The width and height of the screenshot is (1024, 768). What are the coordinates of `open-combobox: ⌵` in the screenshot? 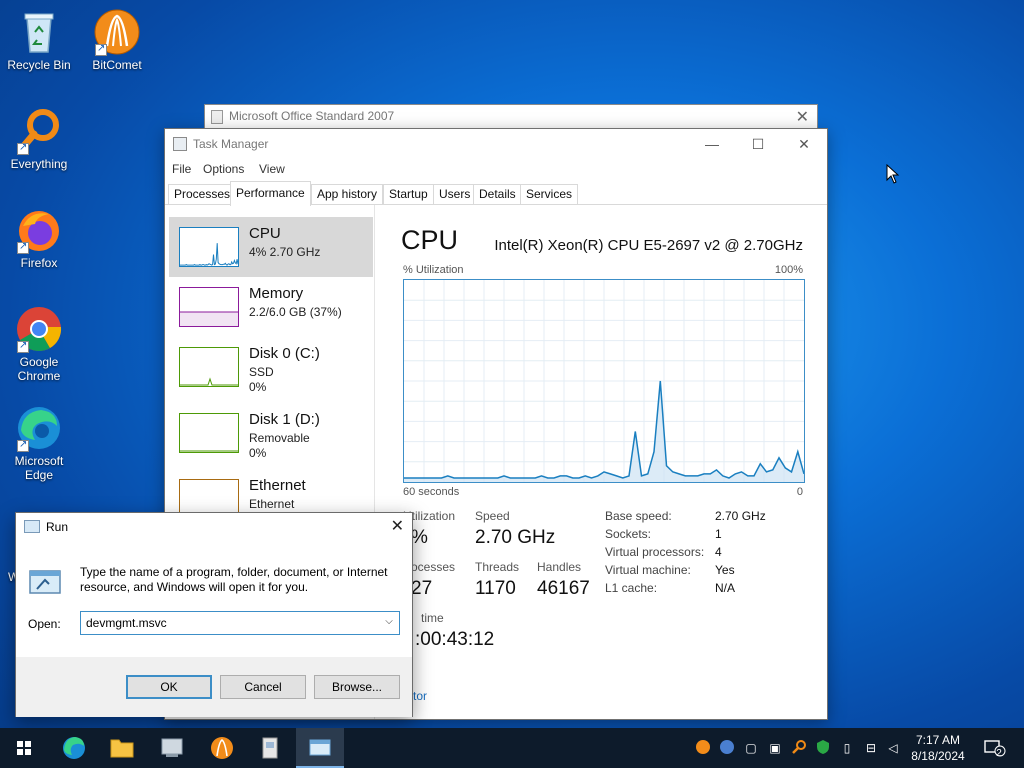 It's located at (240, 623).